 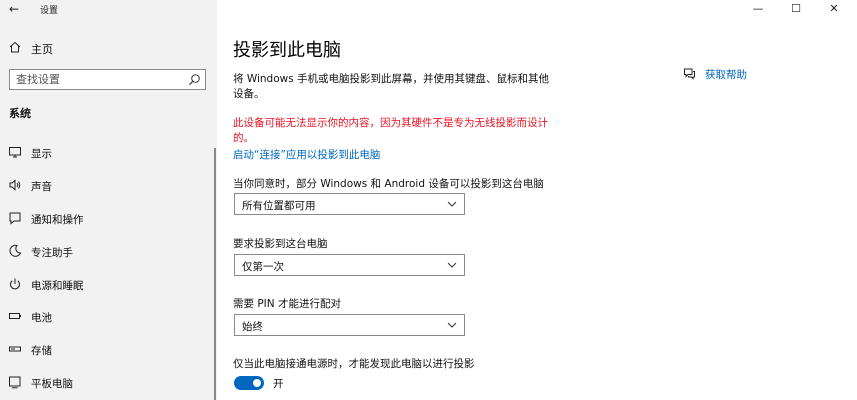 What do you see at coordinates (758, 9) in the screenshot?
I see `minimize-button: —` at bounding box center [758, 9].